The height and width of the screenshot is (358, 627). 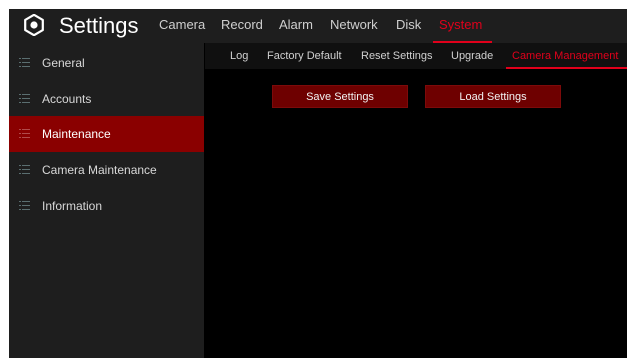 What do you see at coordinates (99, 170) in the screenshot?
I see `sidebar-item-label: Camera Maintenance` at bounding box center [99, 170].